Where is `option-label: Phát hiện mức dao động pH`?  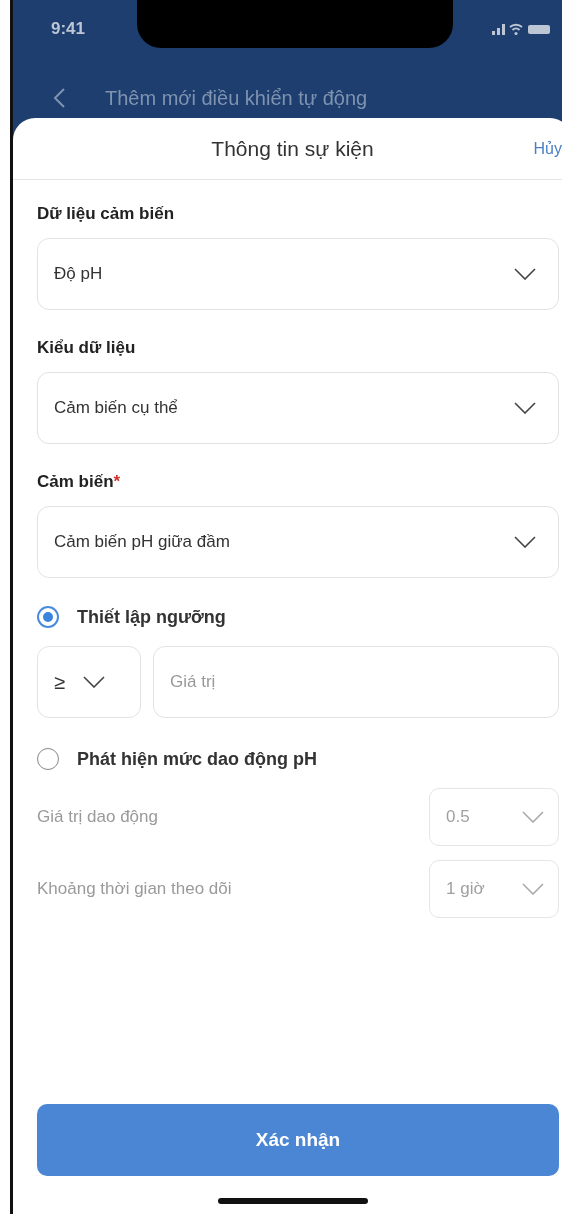 option-label: Phát hiện mức dao động pH is located at coordinates (197, 759).